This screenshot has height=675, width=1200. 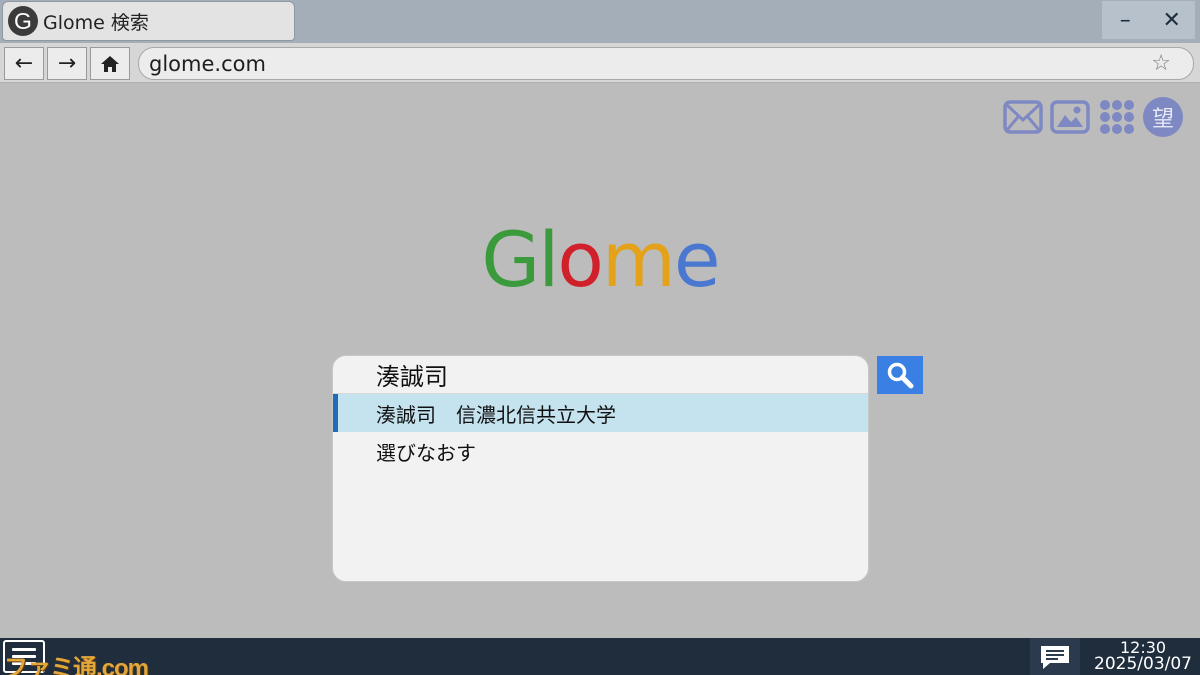 What do you see at coordinates (600, 21) in the screenshot?
I see `title-bar: G Glome 検索 – ✕` at bounding box center [600, 21].